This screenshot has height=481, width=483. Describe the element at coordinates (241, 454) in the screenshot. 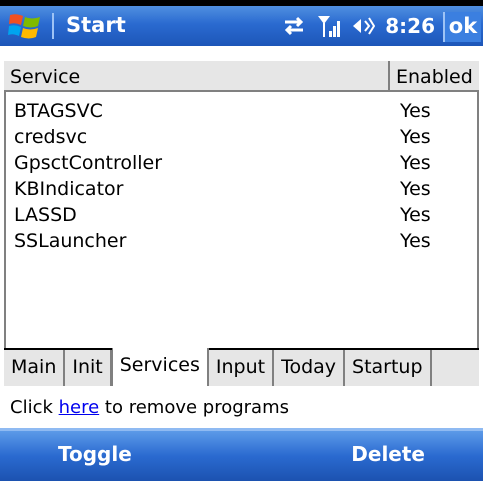

I see `softkey-bar: Toggle Delete` at that location.